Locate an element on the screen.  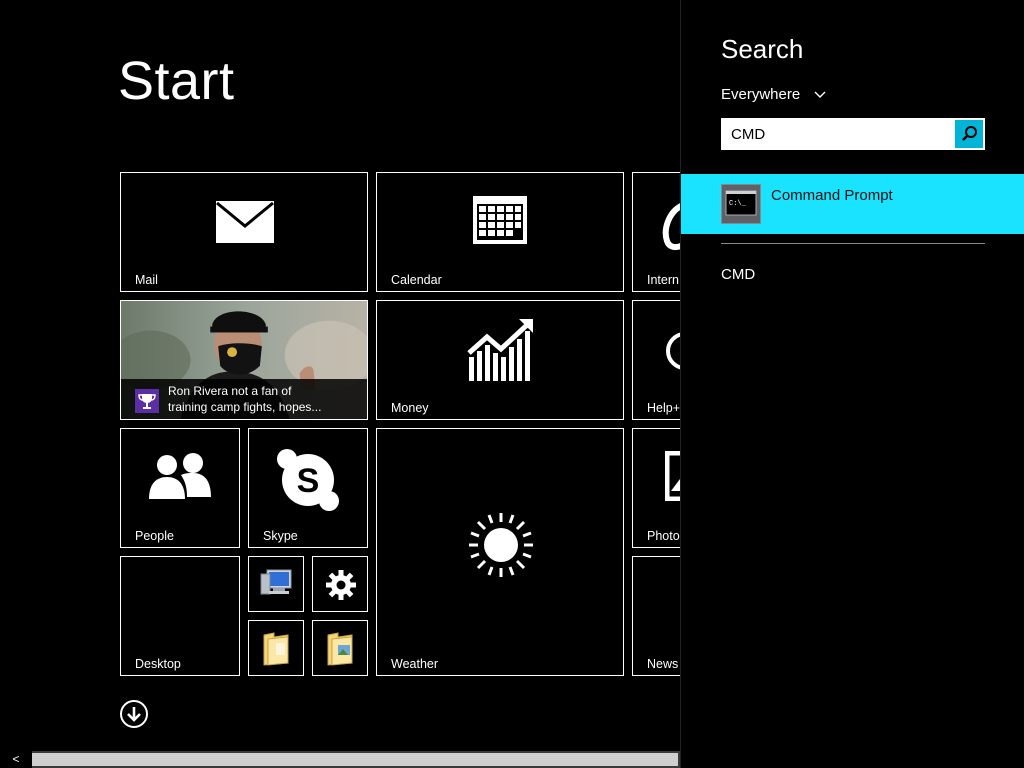
tile-desktop: Desktop is located at coordinates (180, 616).